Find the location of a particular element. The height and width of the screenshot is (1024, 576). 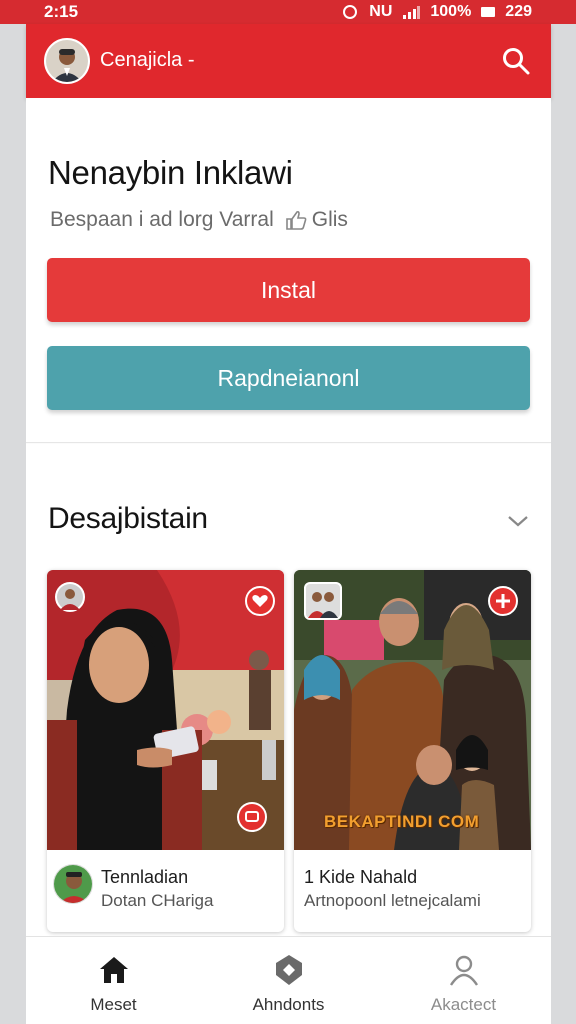

card-info: 1 Kide Nahald Artnopoonl letnejcalami is located at coordinates (412, 891).